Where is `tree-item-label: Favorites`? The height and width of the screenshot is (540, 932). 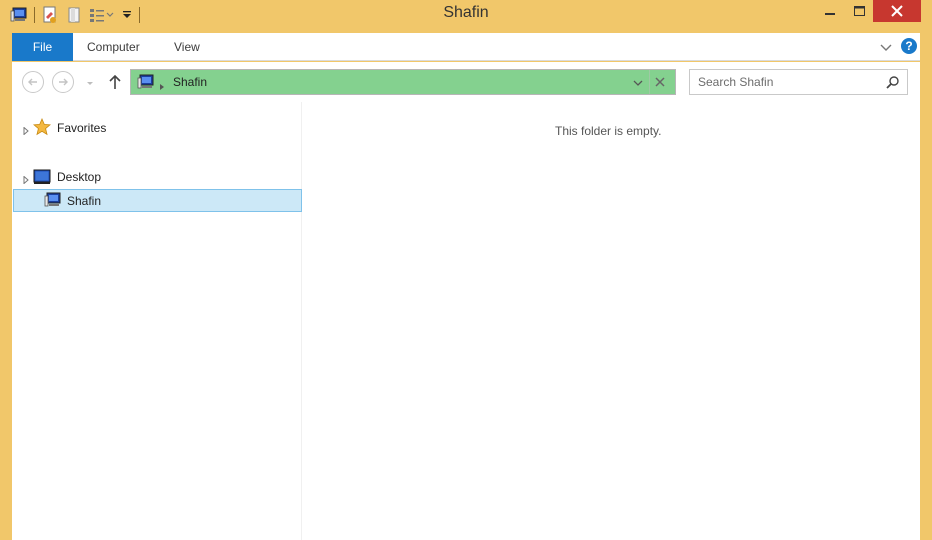 tree-item-label: Favorites is located at coordinates (82, 128).